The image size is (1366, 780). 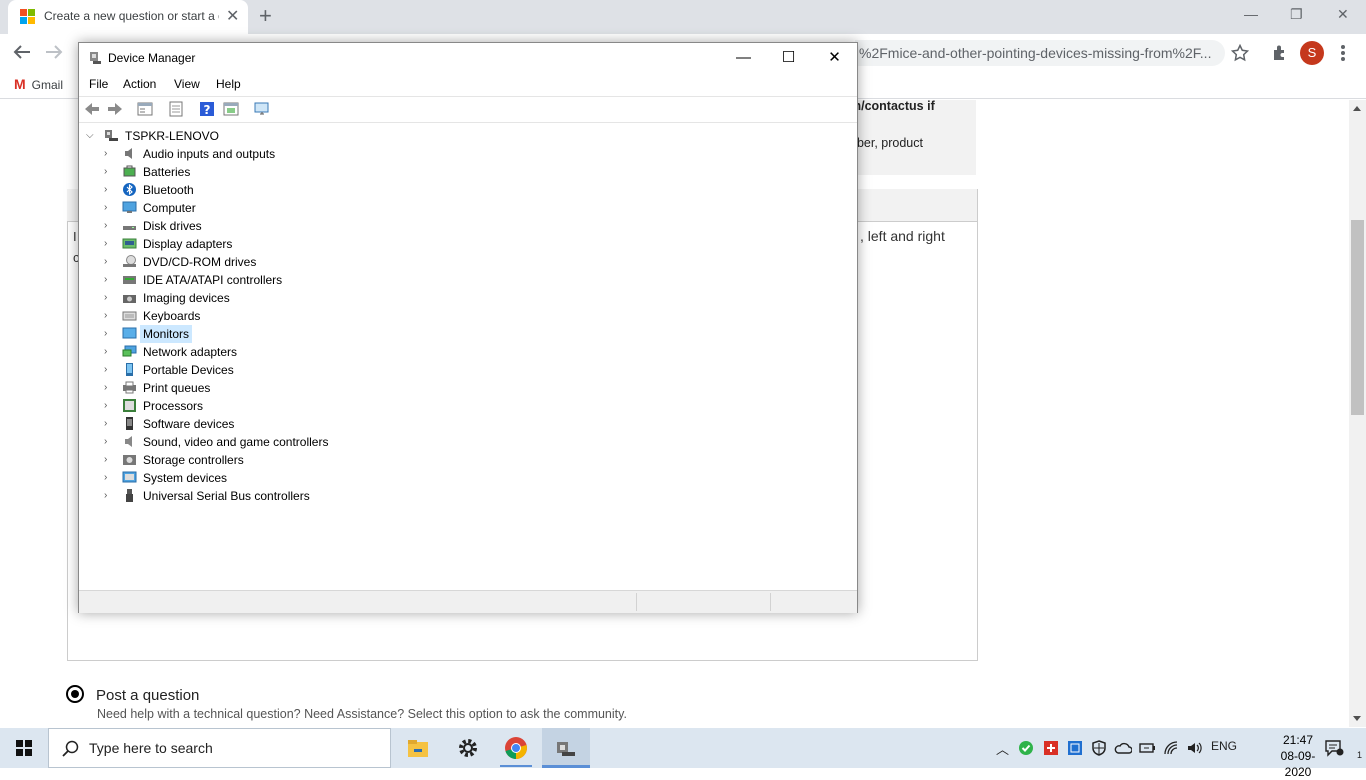 What do you see at coordinates (152, 58) in the screenshot?
I see `window-title: Device Manager` at bounding box center [152, 58].